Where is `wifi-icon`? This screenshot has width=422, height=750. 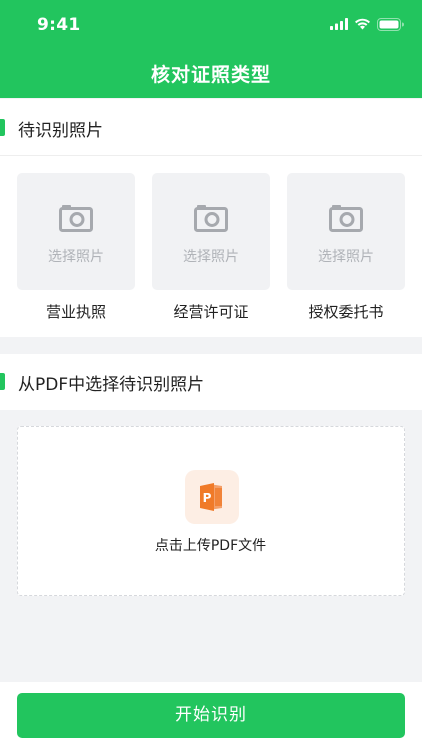
wifi-icon is located at coordinates (362, 24).